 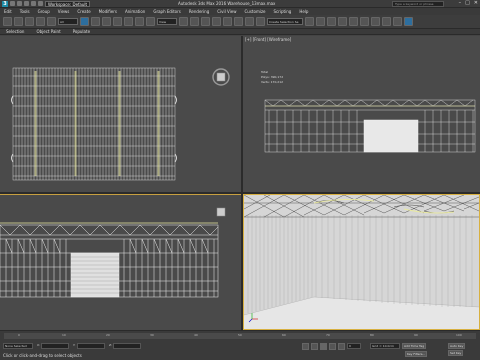 I want to click on tab-selection: Selection, so click(x=15, y=31).